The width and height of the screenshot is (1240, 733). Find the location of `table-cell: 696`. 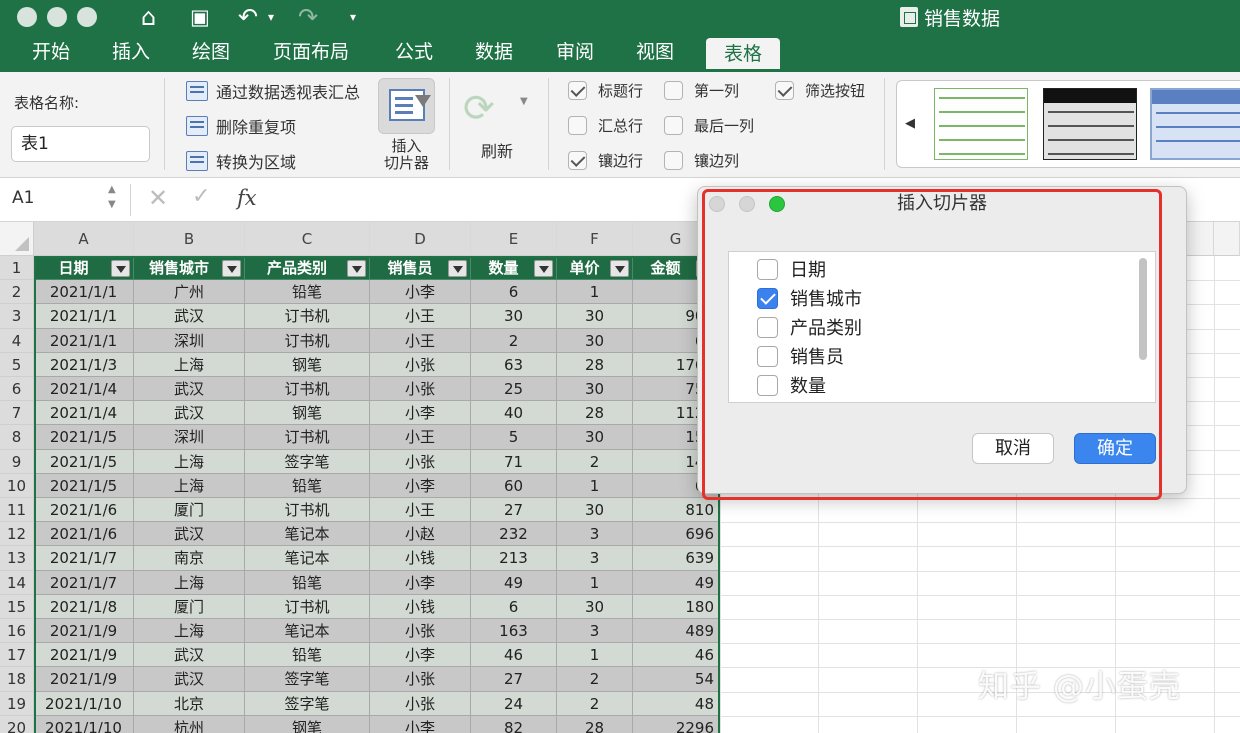

table-cell: 696 is located at coordinates (676, 534).